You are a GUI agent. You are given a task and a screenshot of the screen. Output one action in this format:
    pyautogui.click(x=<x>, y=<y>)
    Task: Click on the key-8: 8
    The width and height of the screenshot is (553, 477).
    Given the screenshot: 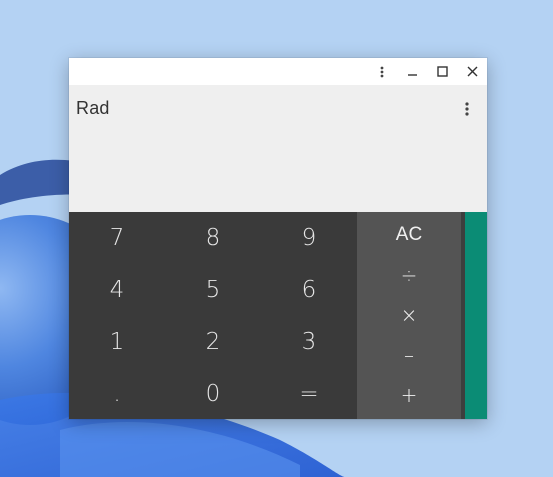 What is the action you would take?
    pyautogui.click(x=213, y=238)
    